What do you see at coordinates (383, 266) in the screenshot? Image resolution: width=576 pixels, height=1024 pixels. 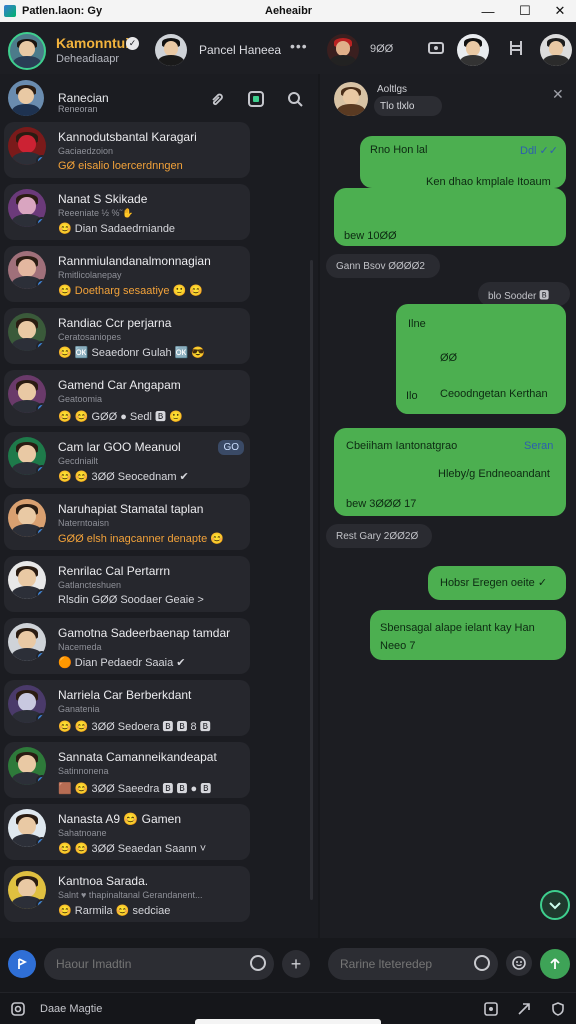 I see `incoming-message-bubble: Gann Bsov ØØØØ2` at bounding box center [383, 266].